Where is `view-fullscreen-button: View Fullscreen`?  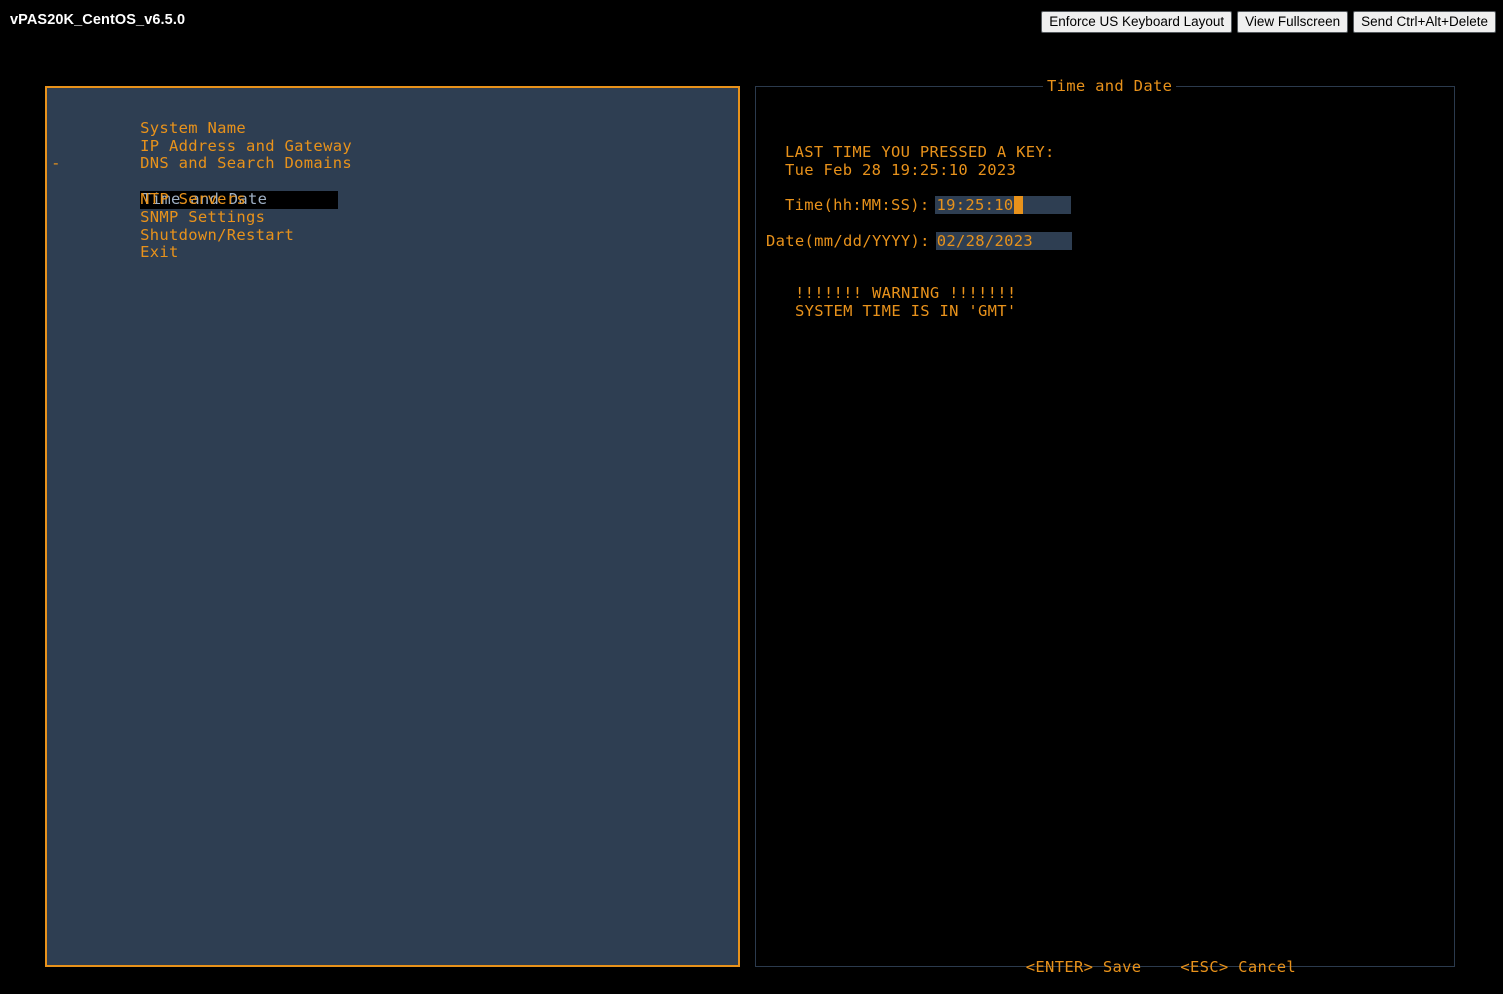
view-fullscreen-button: View Fullscreen is located at coordinates (1293, 22).